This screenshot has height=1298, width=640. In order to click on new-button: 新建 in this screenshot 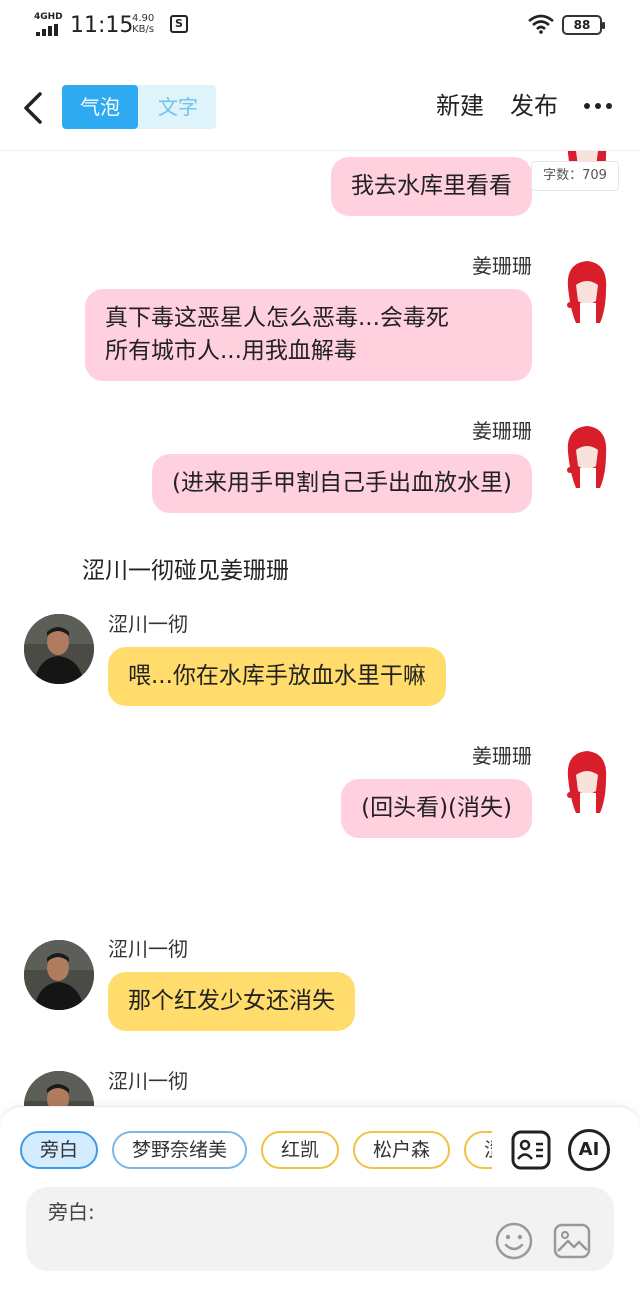, I will do `click(460, 106)`.